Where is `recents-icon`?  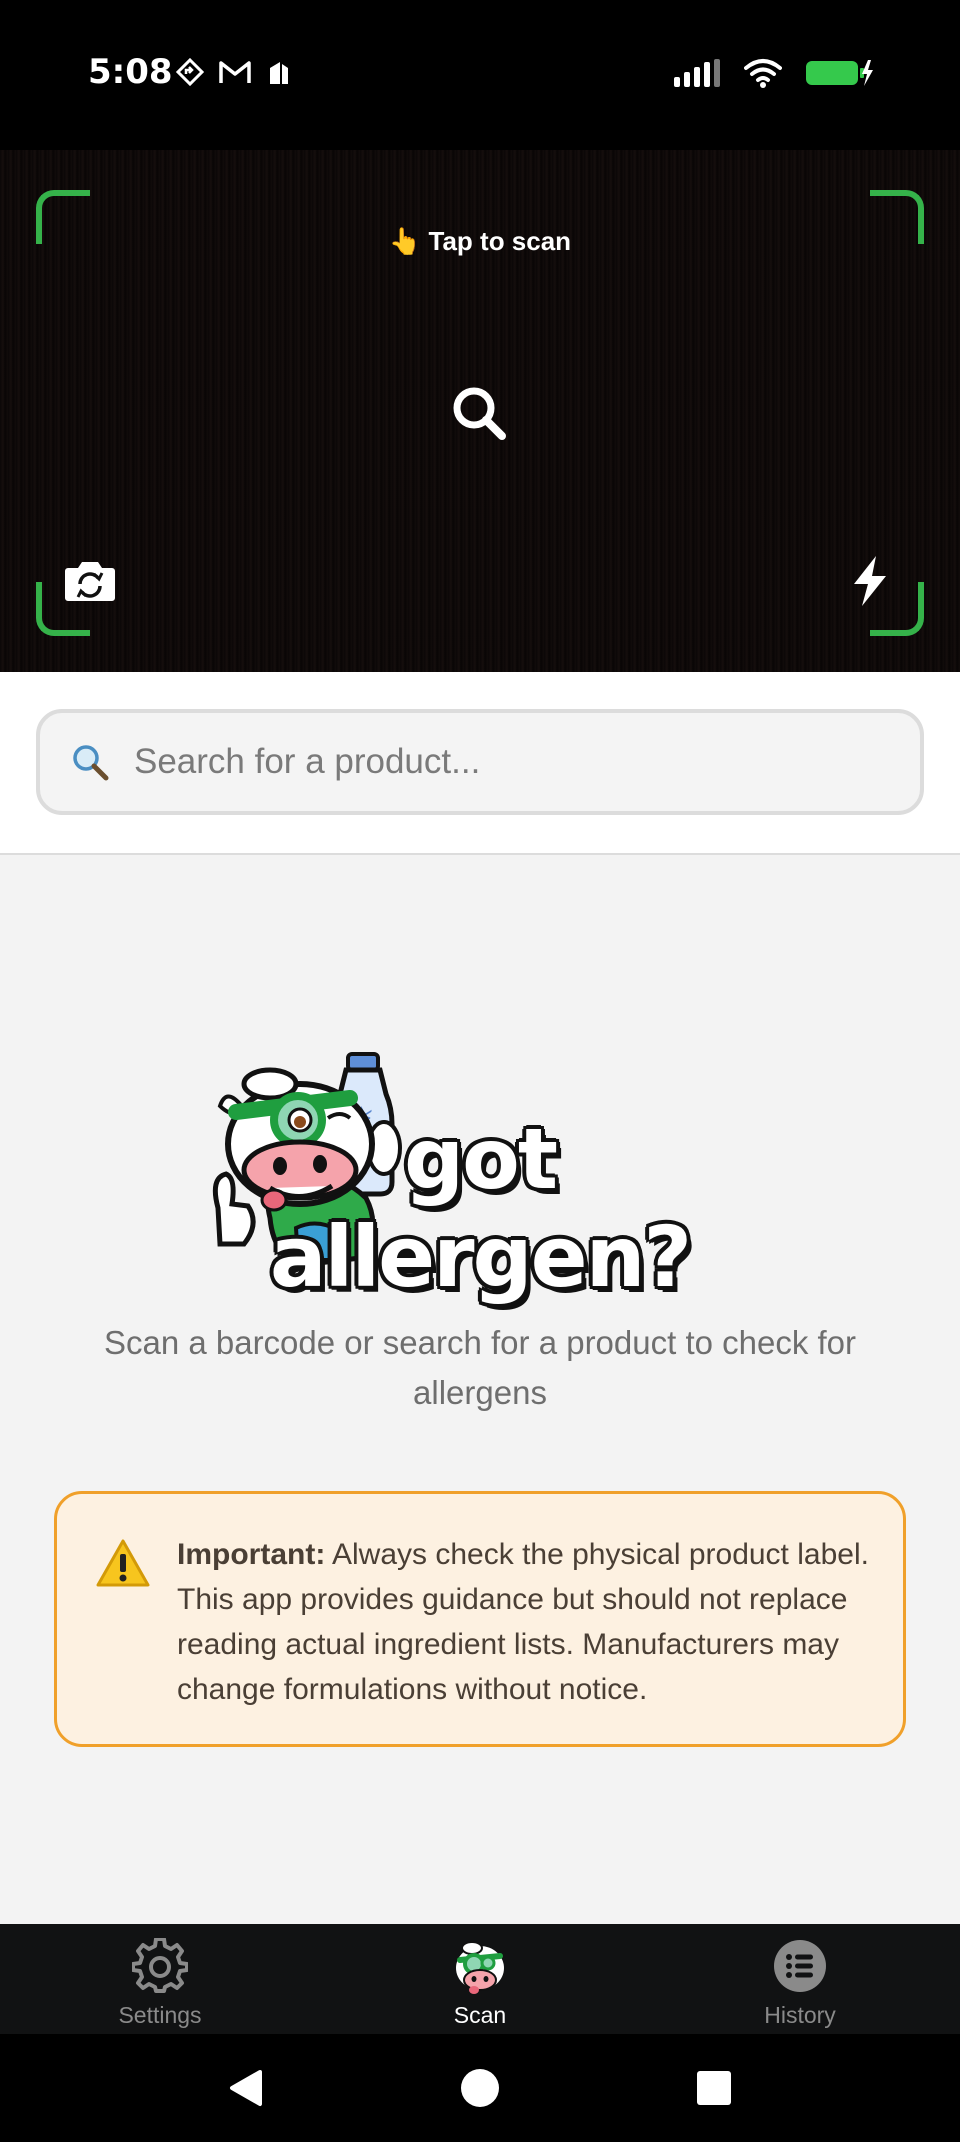
recents-icon is located at coordinates (714, 2088).